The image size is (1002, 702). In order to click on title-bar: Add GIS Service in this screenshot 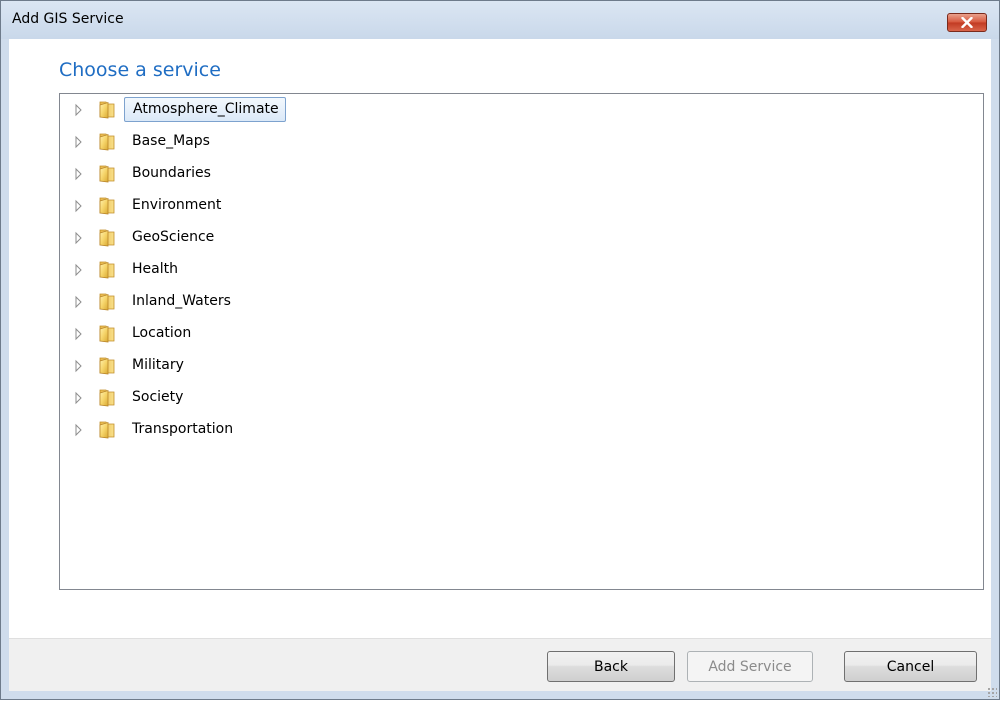, I will do `click(500, 20)`.